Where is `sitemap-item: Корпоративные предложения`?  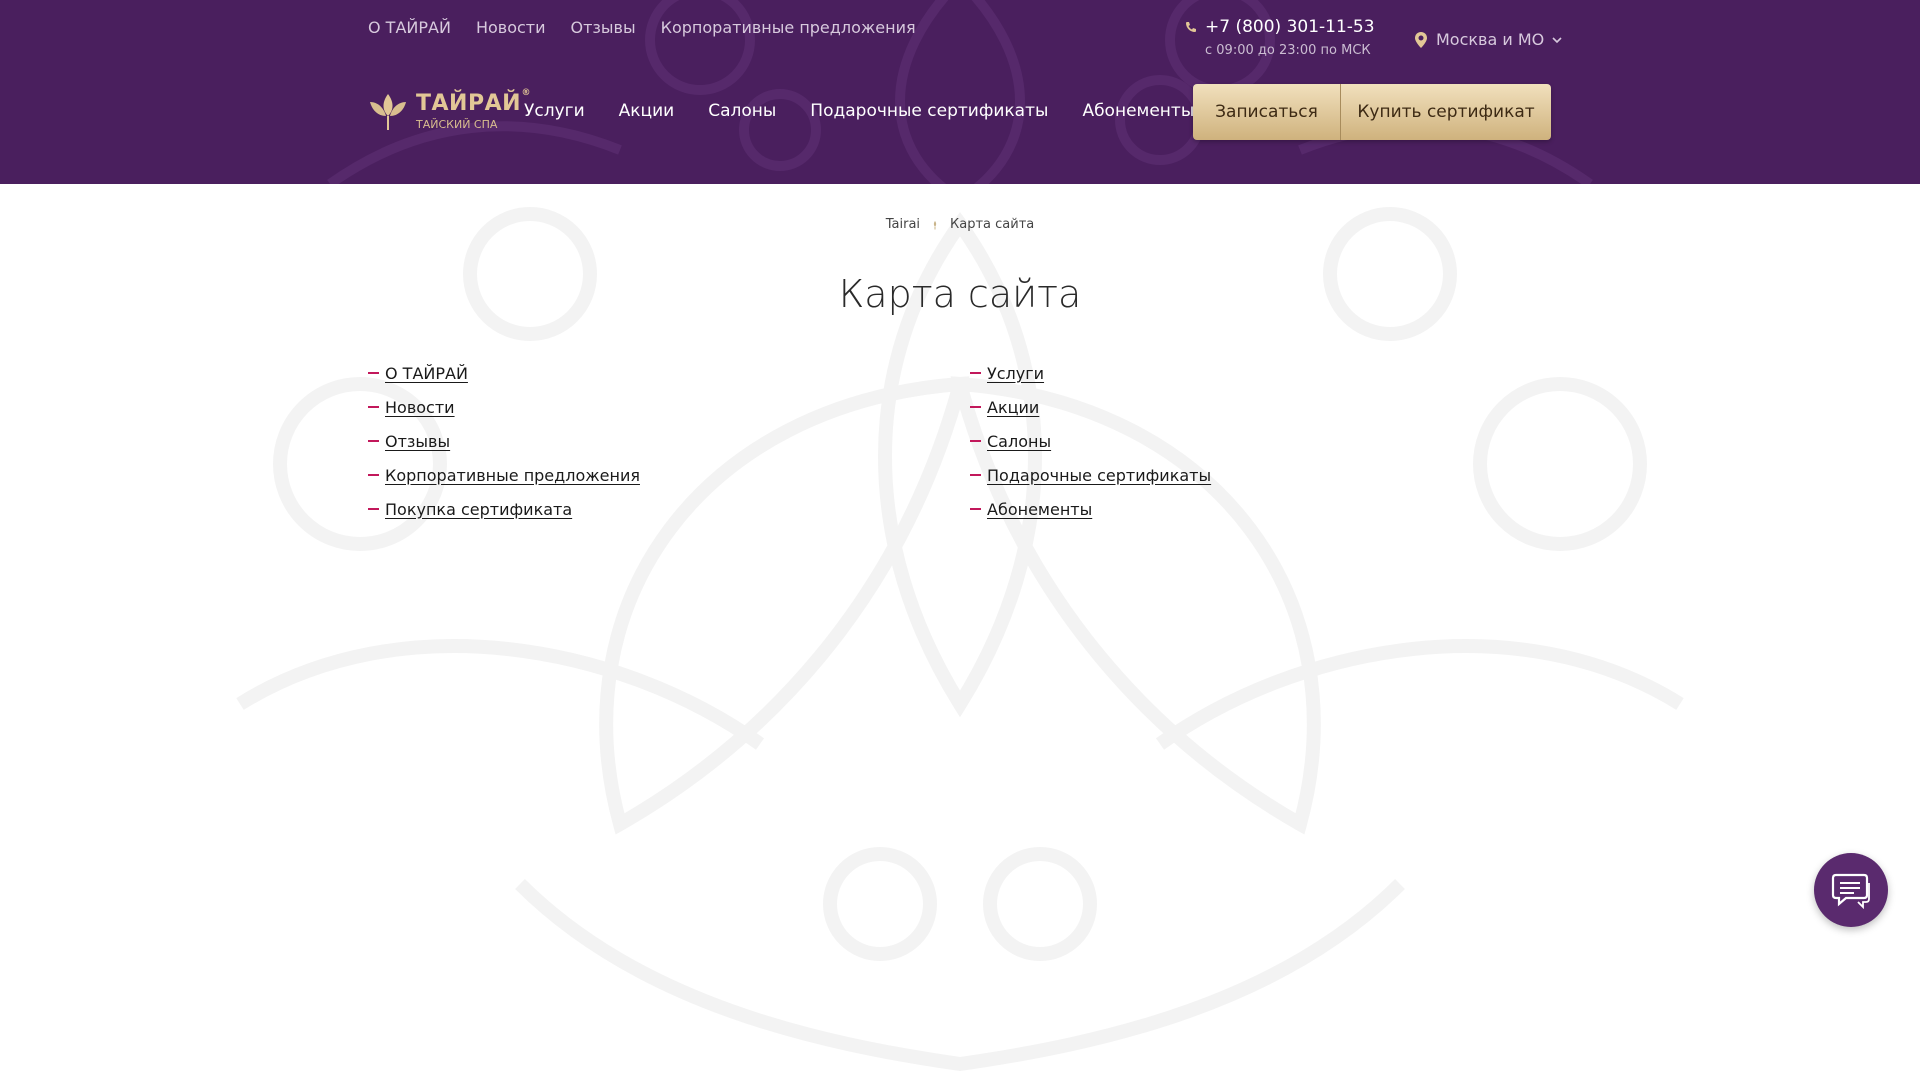
sitemap-item: Корпоративные предложения is located at coordinates (504, 475).